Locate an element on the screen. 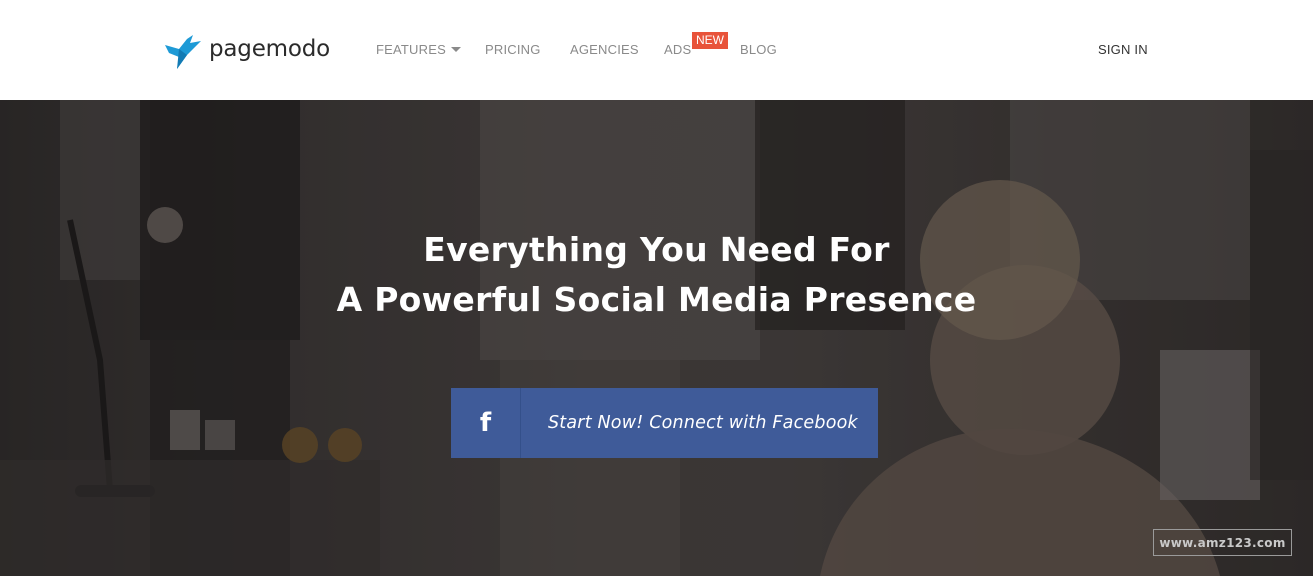 The image size is (1313, 576). facebook-icon-box: f is located at coordinates (486, 423).